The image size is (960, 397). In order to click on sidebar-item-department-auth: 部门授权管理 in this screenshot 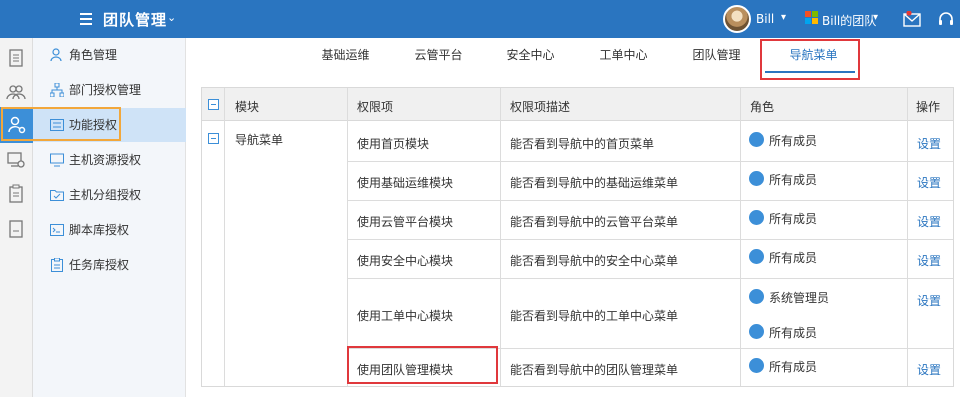, I will do `click(109, 90)`.